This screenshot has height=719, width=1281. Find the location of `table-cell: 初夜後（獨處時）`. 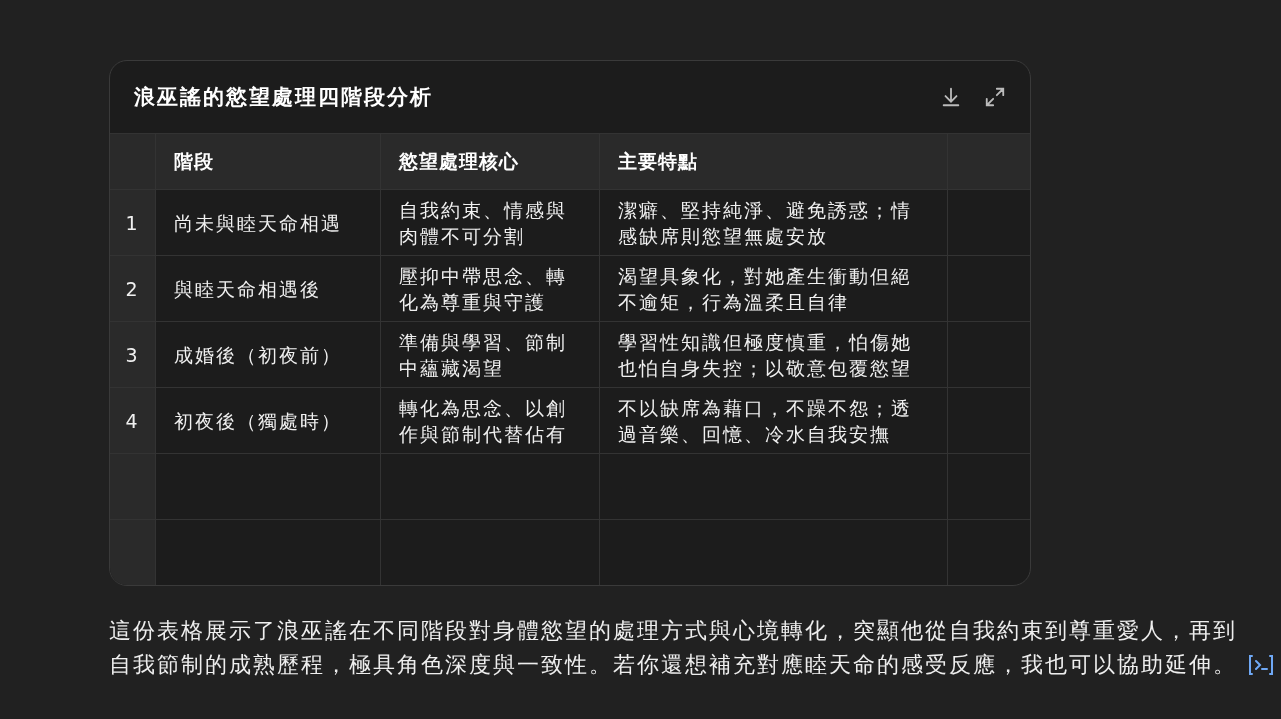

table-cell: 初夜後（獨處時） is located at coordinates (267, 420).